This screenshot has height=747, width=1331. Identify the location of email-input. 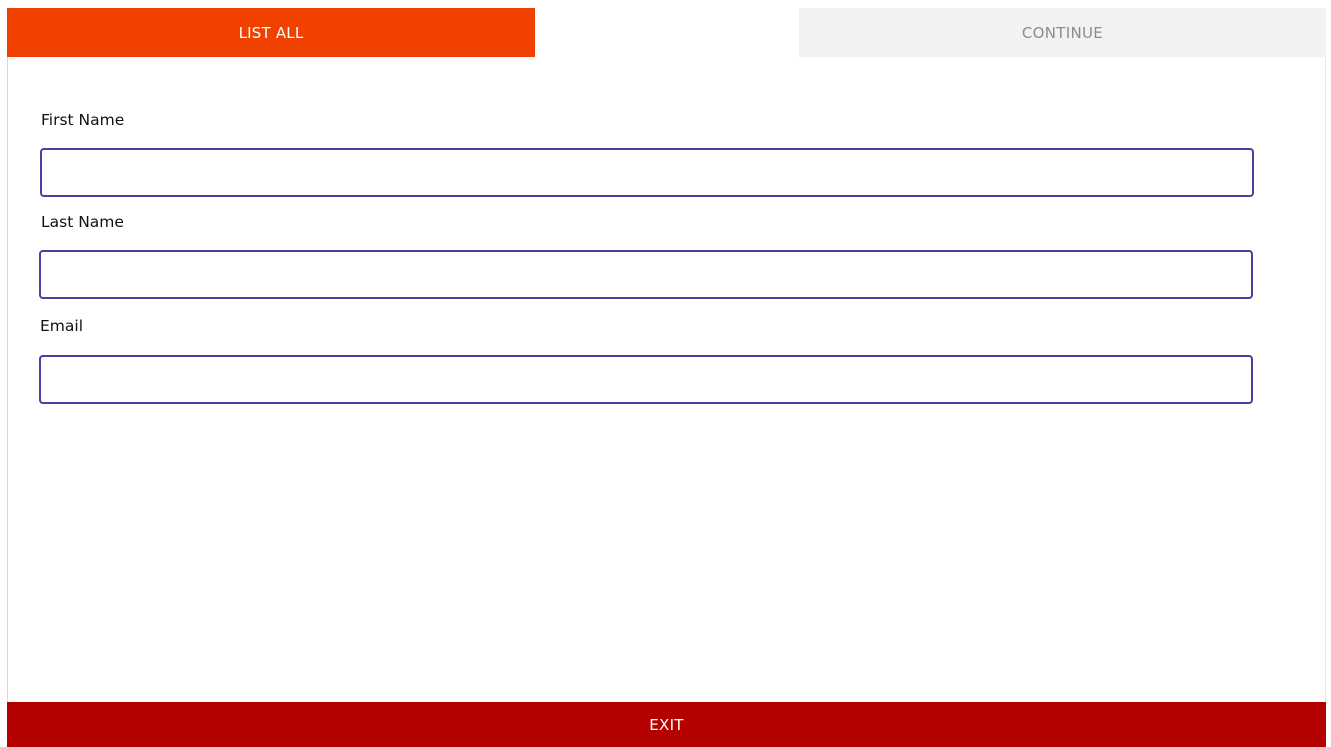
(646, 379).